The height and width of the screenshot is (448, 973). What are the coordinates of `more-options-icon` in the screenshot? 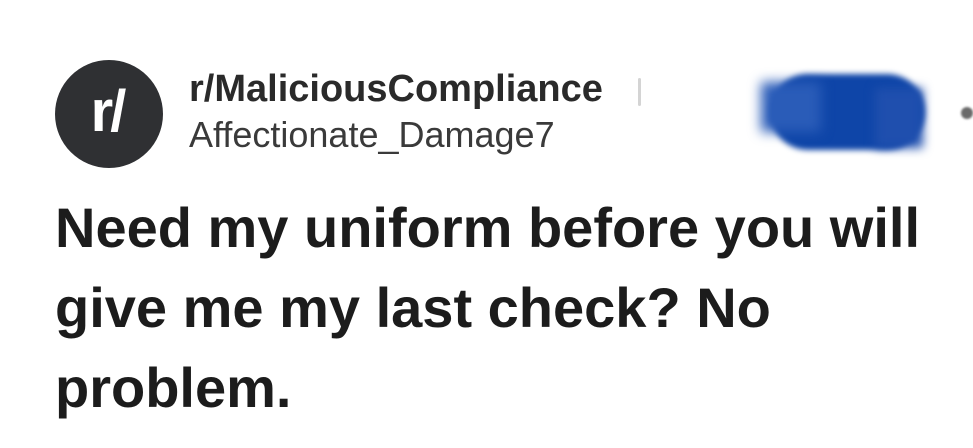 It's located at (967, 113).